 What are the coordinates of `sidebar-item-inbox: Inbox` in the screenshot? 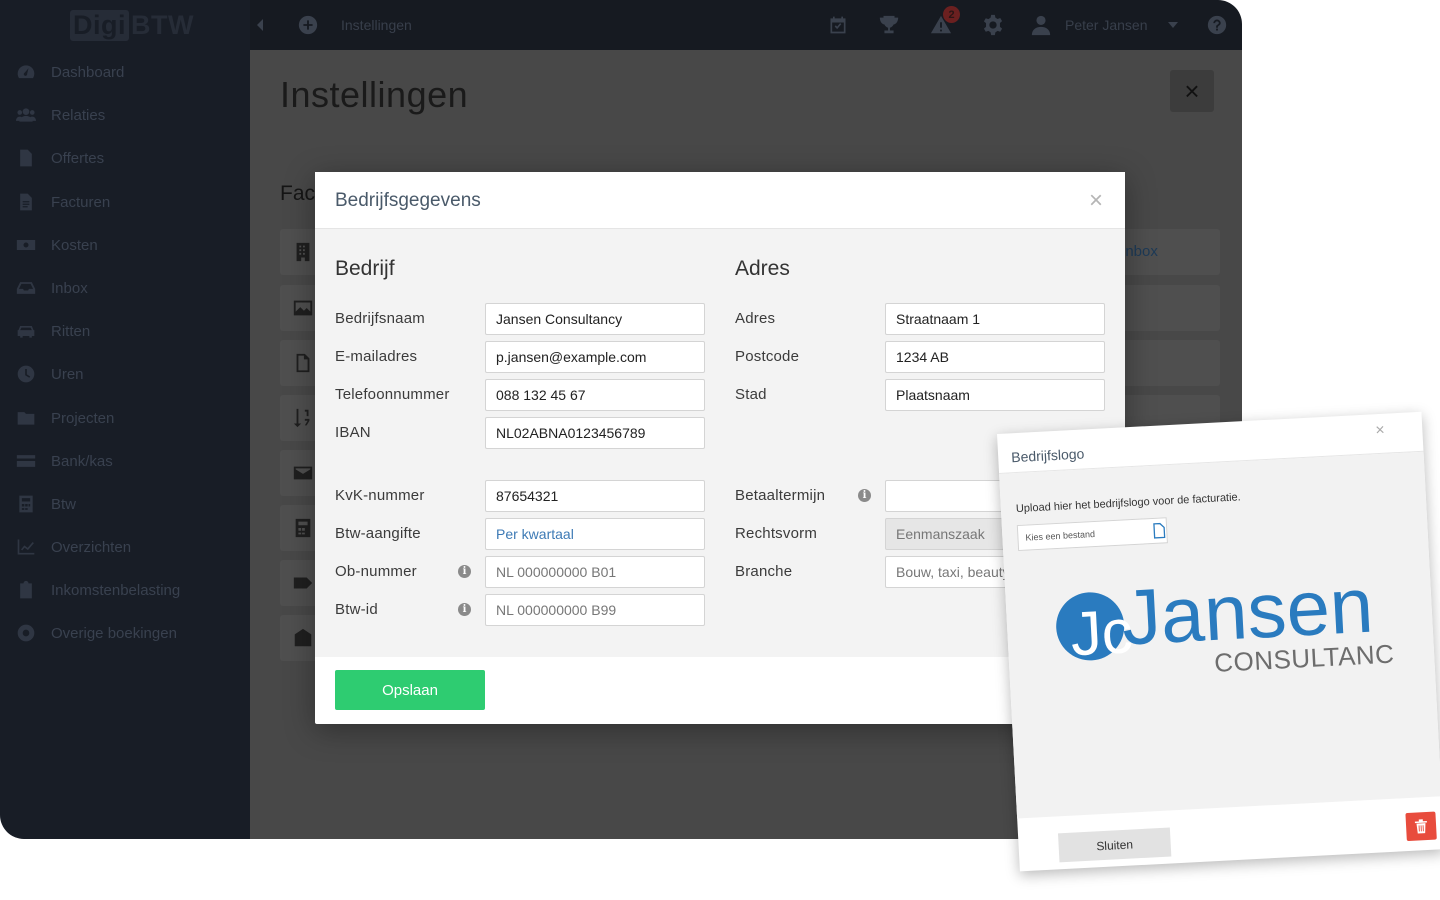 It's located at (125, 288).